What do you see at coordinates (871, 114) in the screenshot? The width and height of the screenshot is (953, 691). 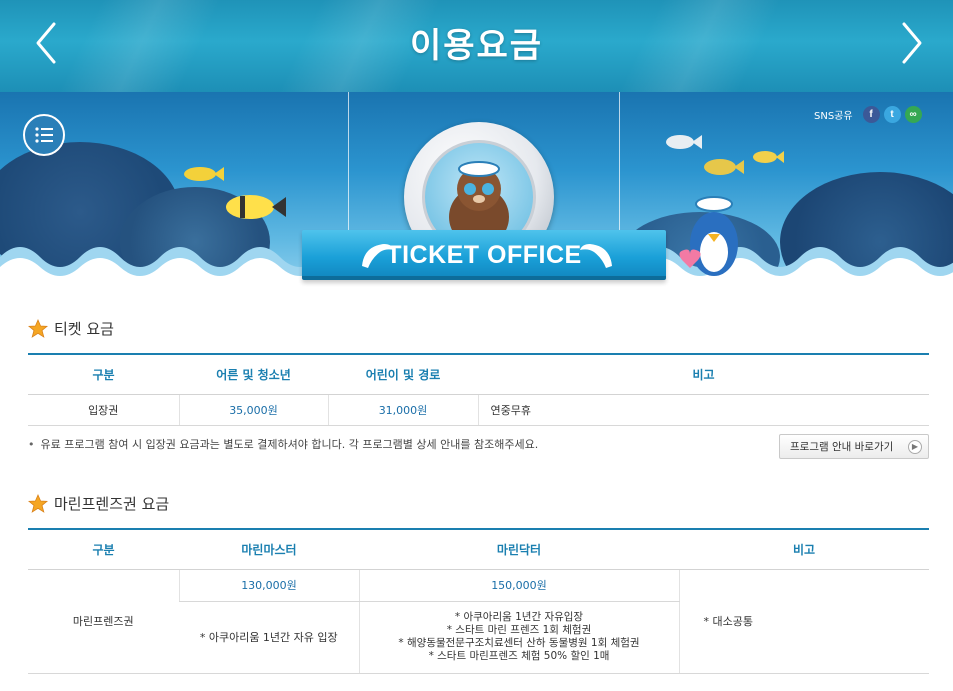 I see `facebook-icon: f` at bounding box center [871, 114].